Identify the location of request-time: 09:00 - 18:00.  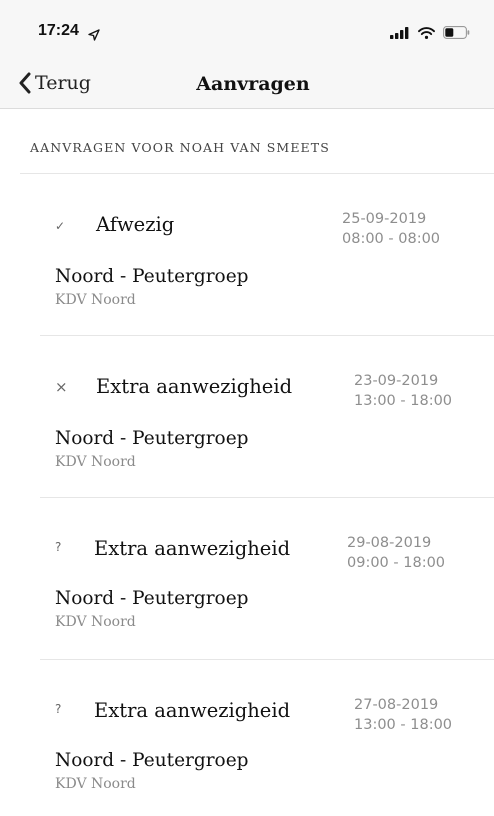
(396, 563).